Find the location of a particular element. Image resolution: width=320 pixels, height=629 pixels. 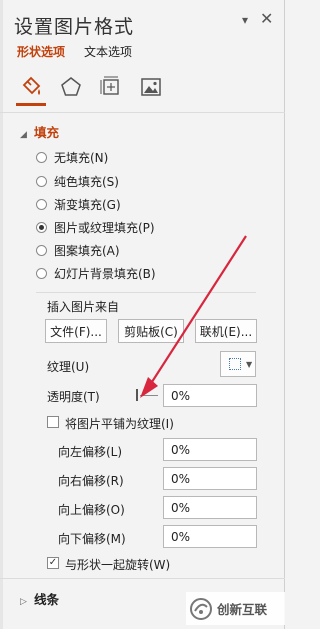

watermark: 创新互联 is located at coordinates (235, 608).